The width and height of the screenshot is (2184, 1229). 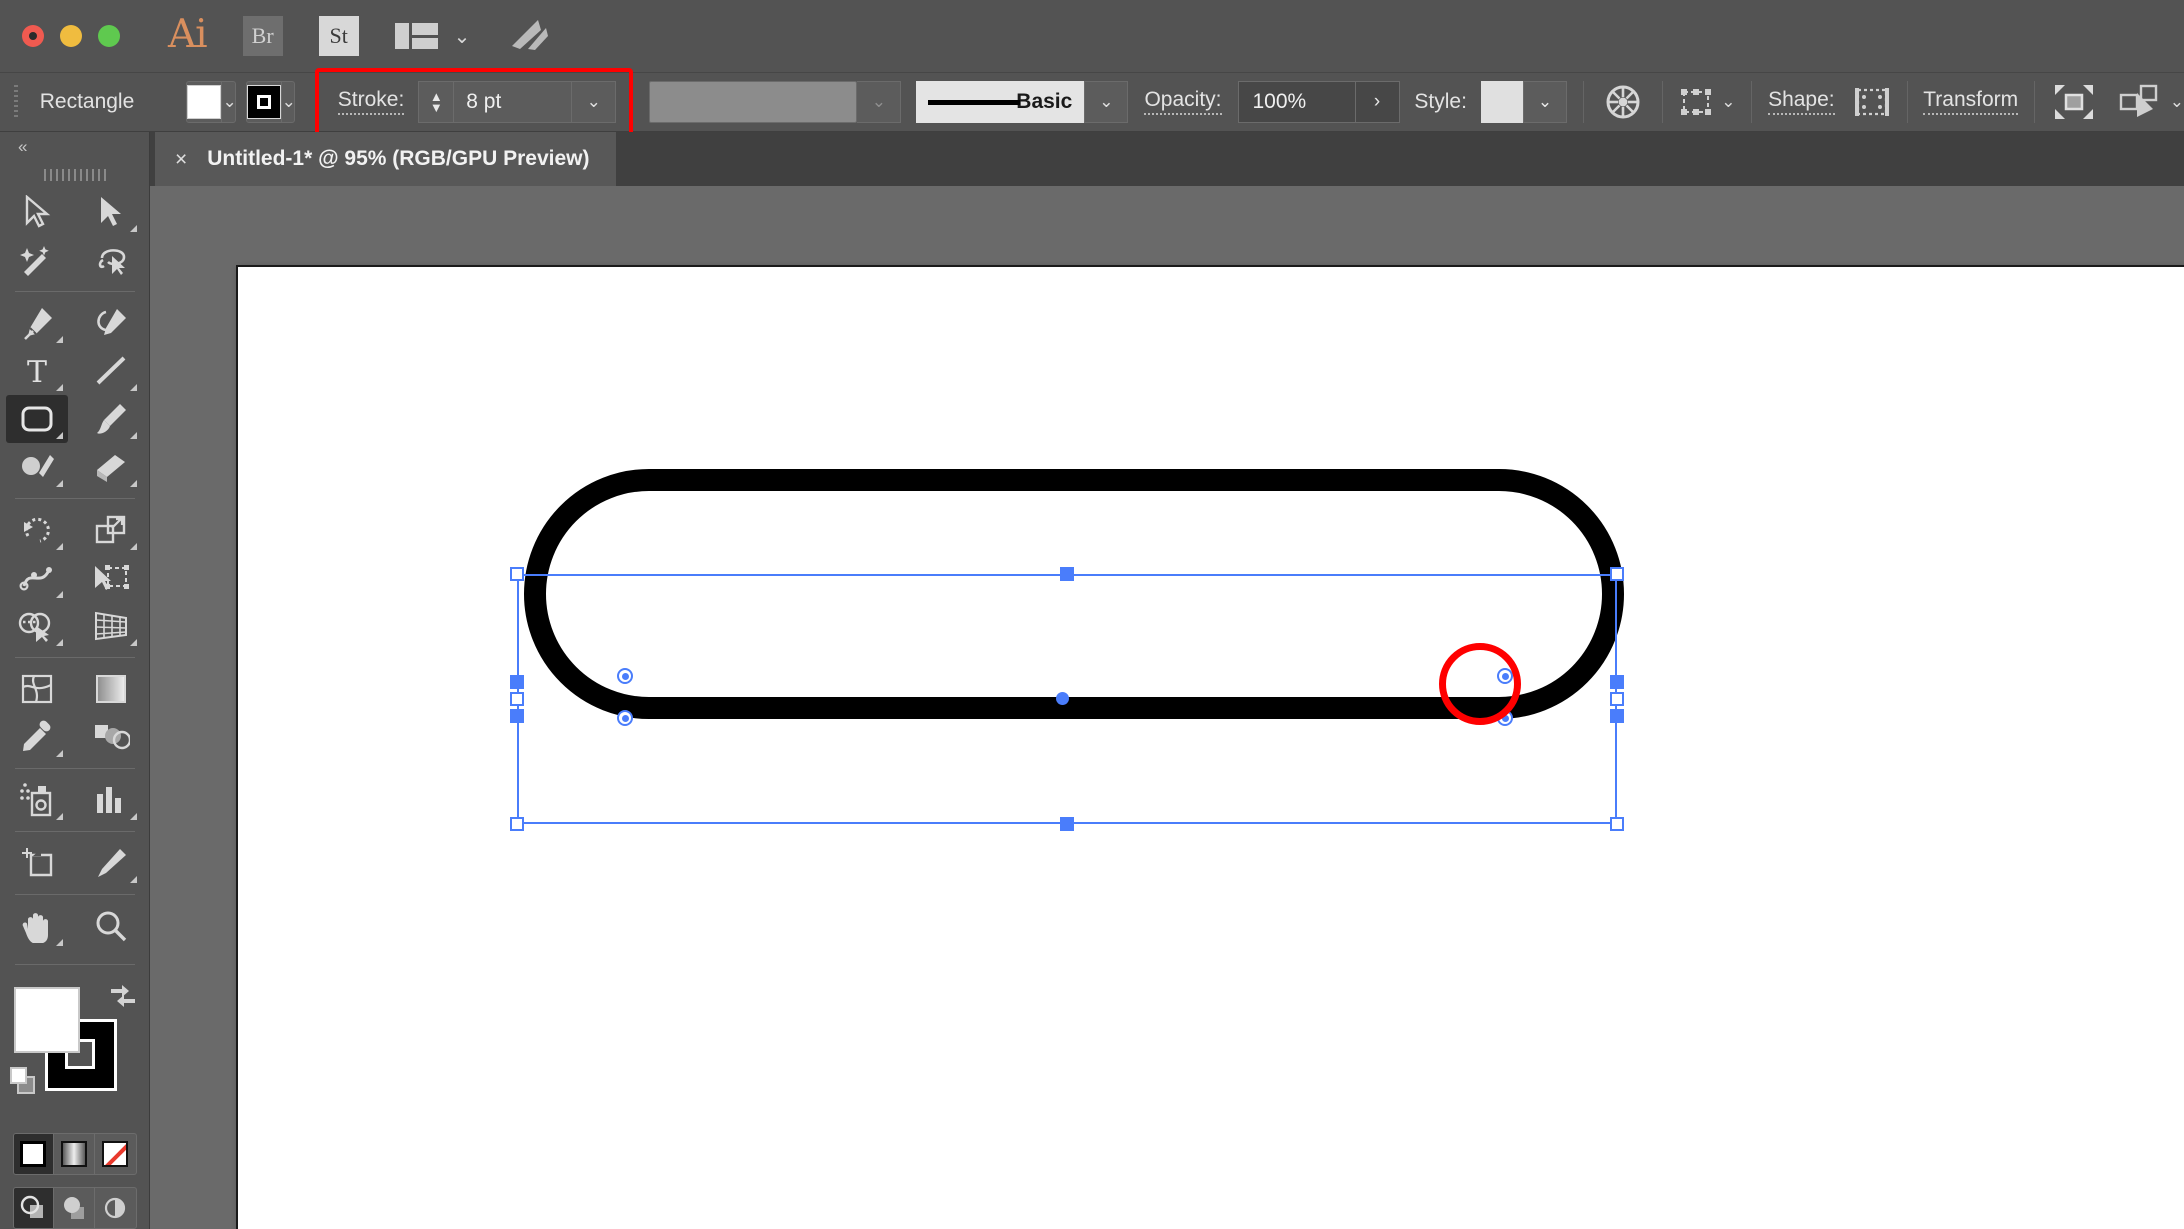 I want to click on selection-tool, so click(x=37, y=212).